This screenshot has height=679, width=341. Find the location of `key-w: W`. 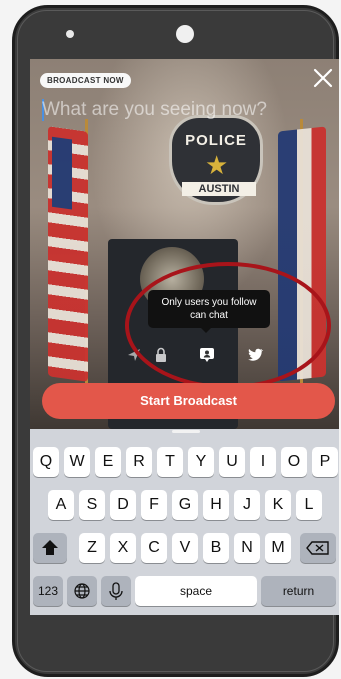

key-w: W is located at coordinates (77, 462).